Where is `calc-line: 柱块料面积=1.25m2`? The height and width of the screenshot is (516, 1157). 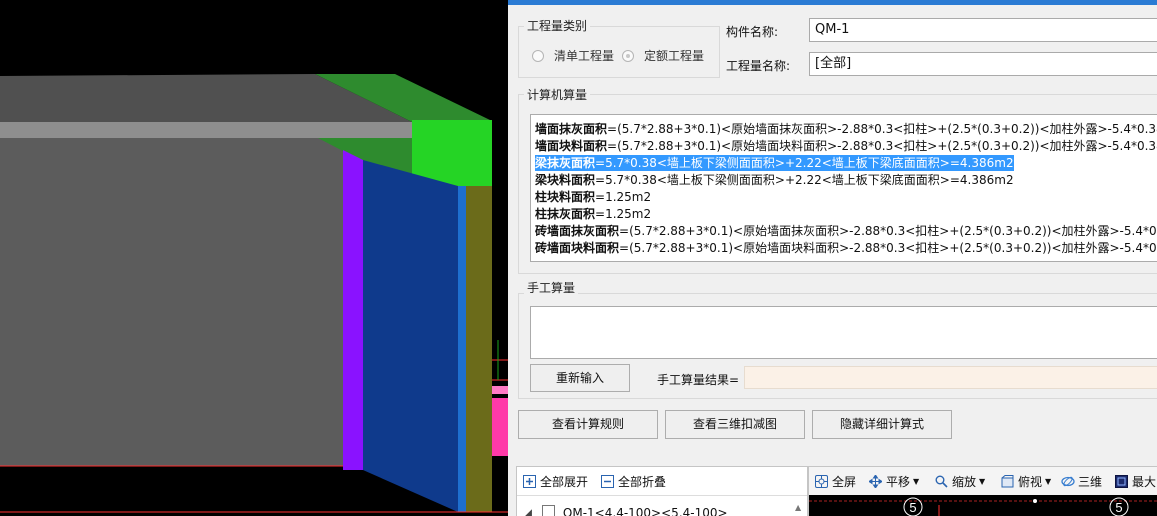 calc-line: 柱块料面积=1.25m2 is located at coordinates (593, 197).